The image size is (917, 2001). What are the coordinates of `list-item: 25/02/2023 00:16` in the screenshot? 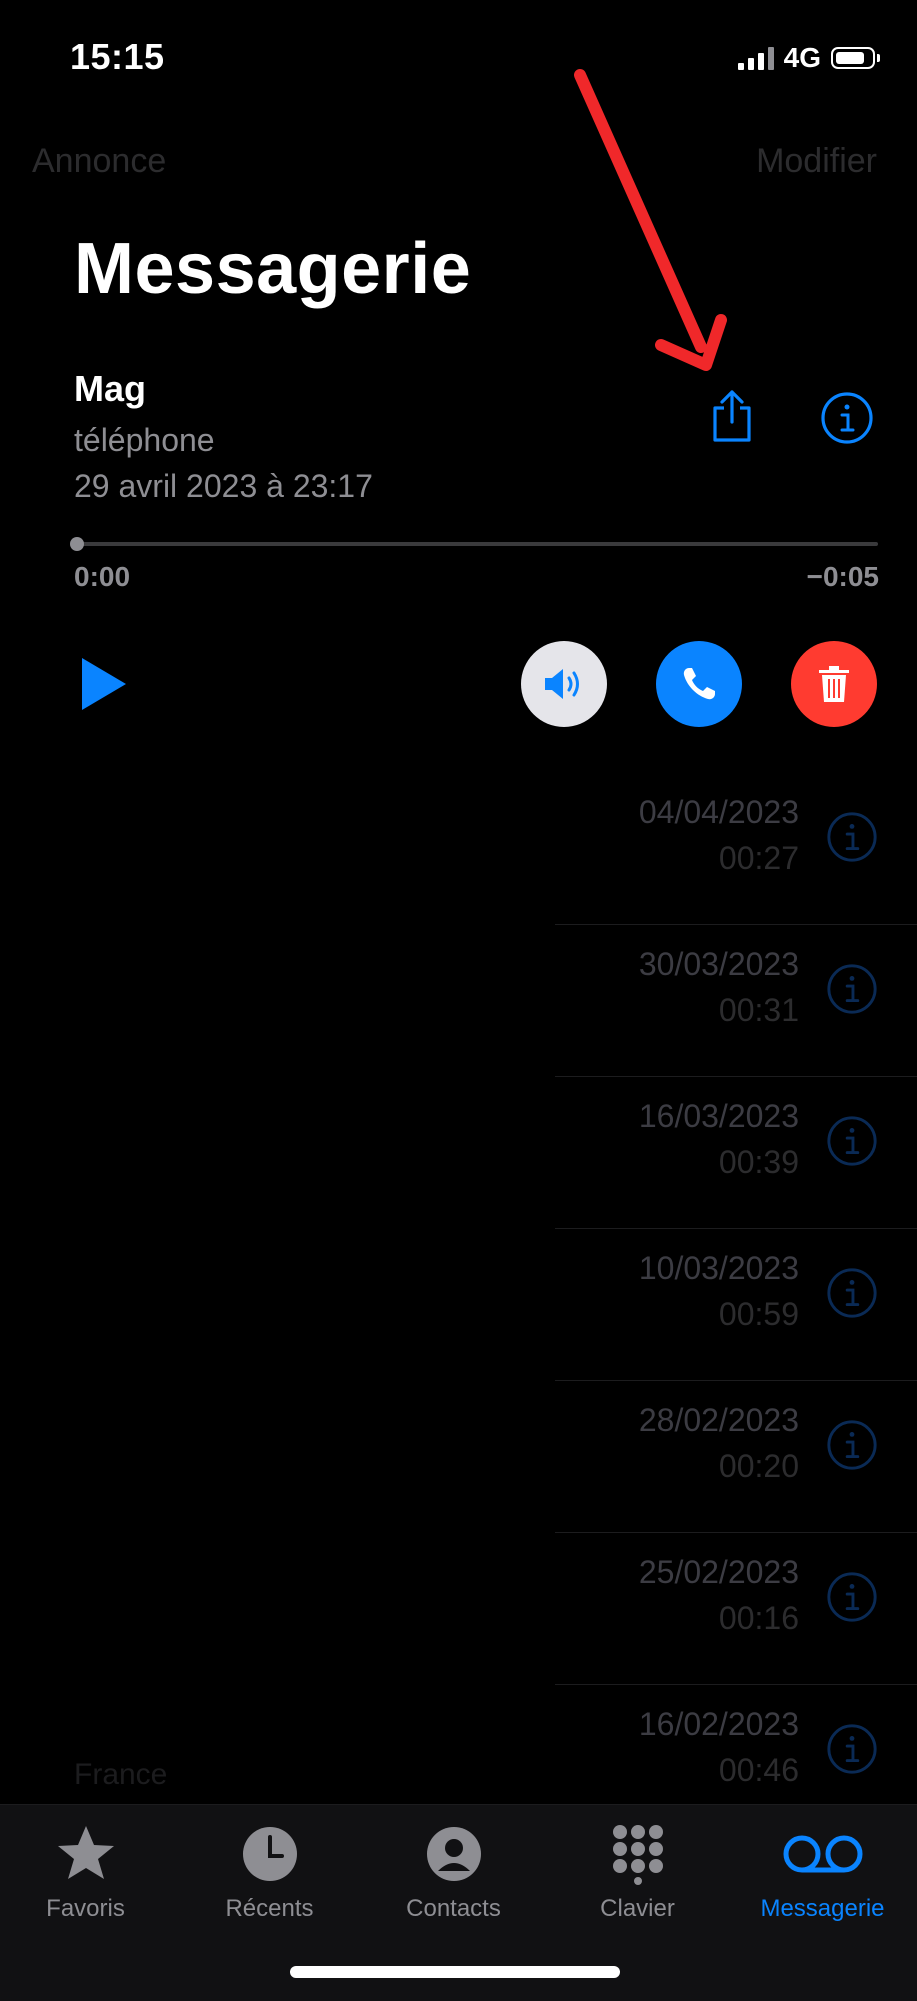 It's located at (736, 1608).